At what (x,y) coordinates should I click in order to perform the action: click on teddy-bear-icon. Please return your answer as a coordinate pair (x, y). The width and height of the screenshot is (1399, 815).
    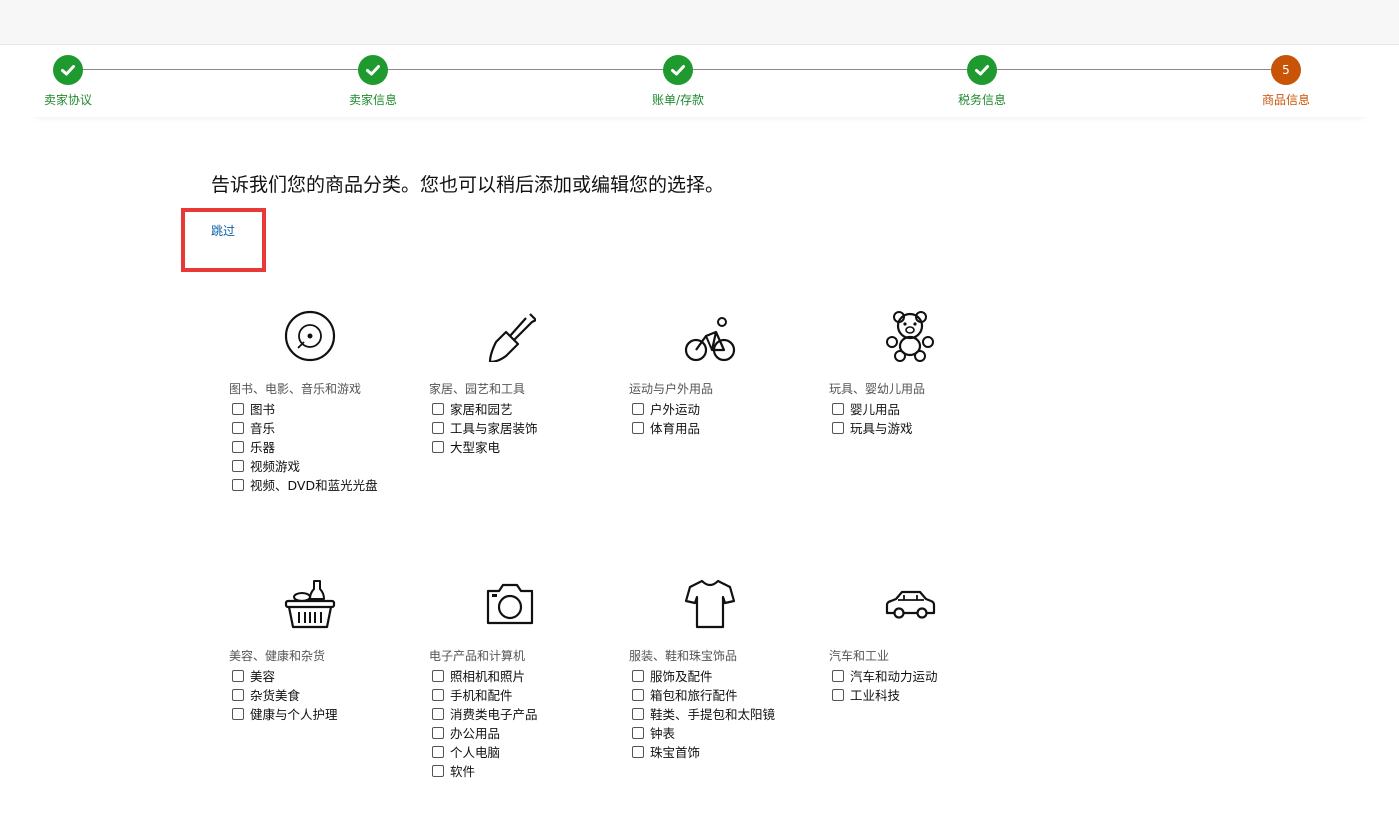
    Looking at the image, I should click on (910, 336).